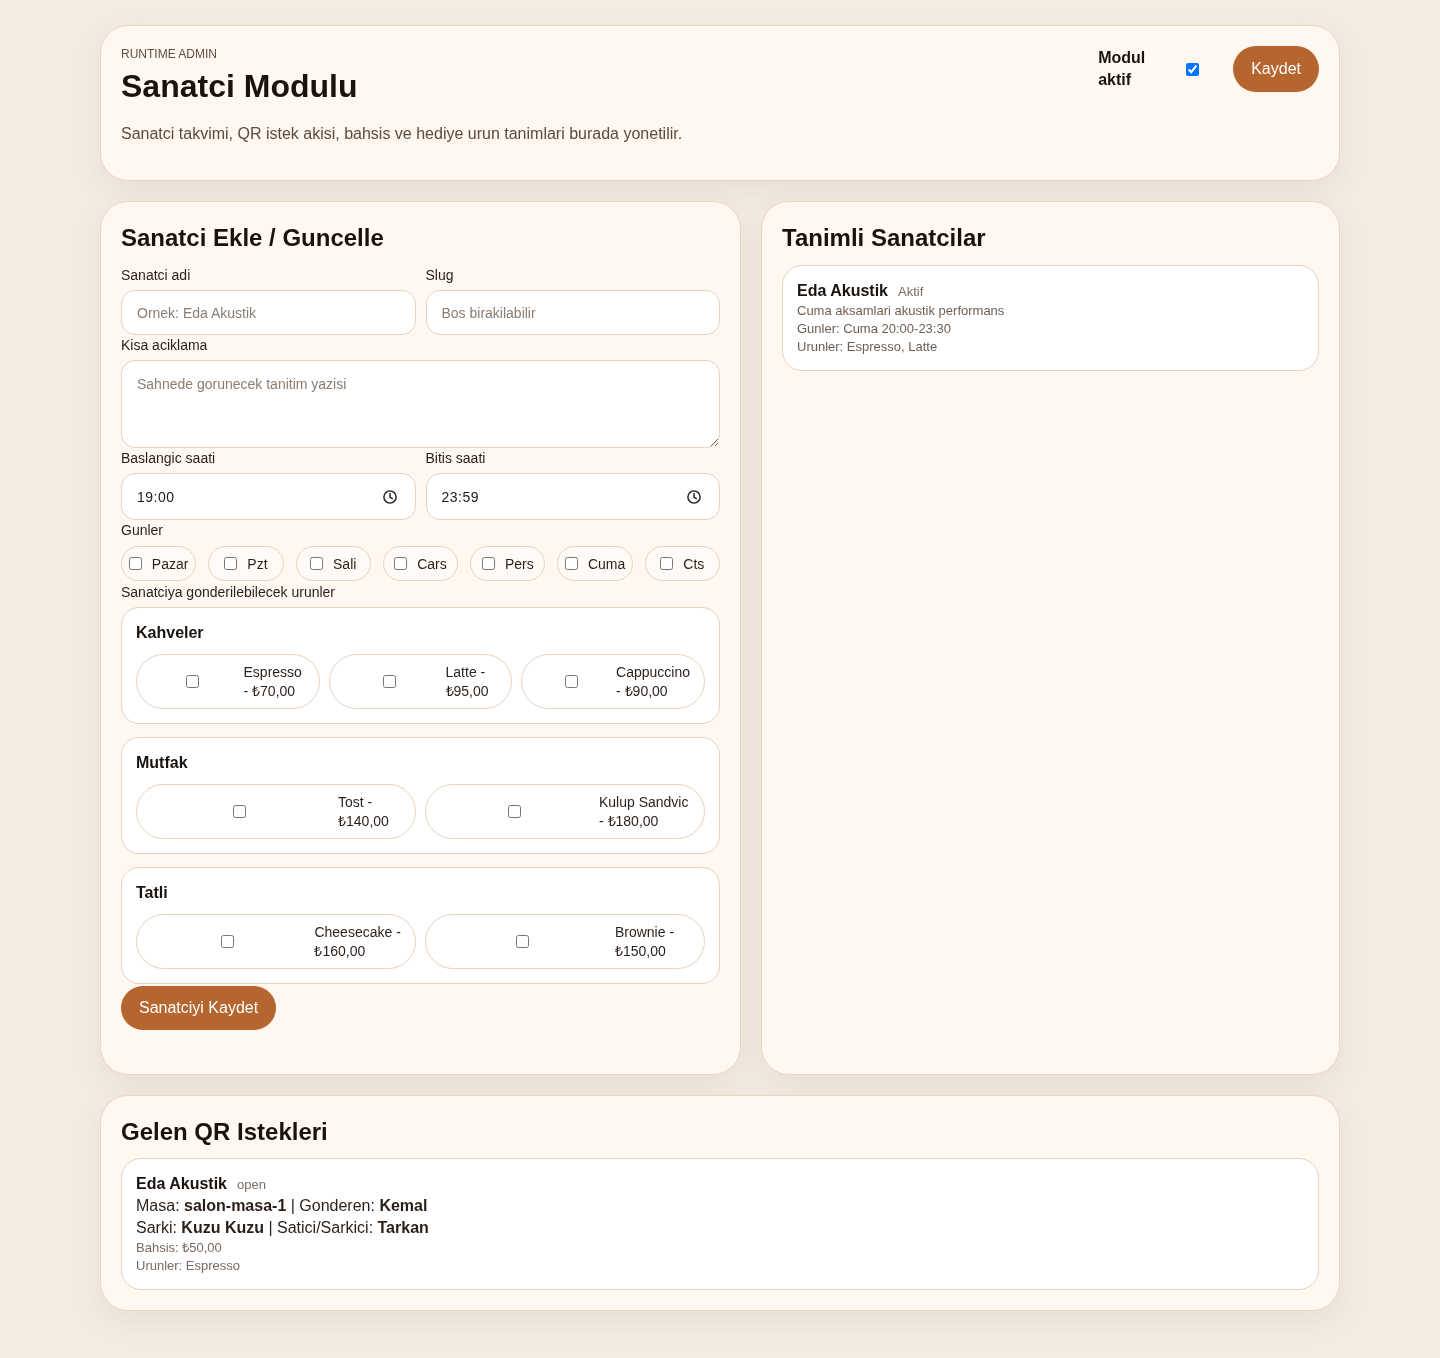 This screenshot has height=1358, width=1440. Describe the element at coordinates (456, 458) in the screenshot. I see `field-label: Bitis saati` at that location.